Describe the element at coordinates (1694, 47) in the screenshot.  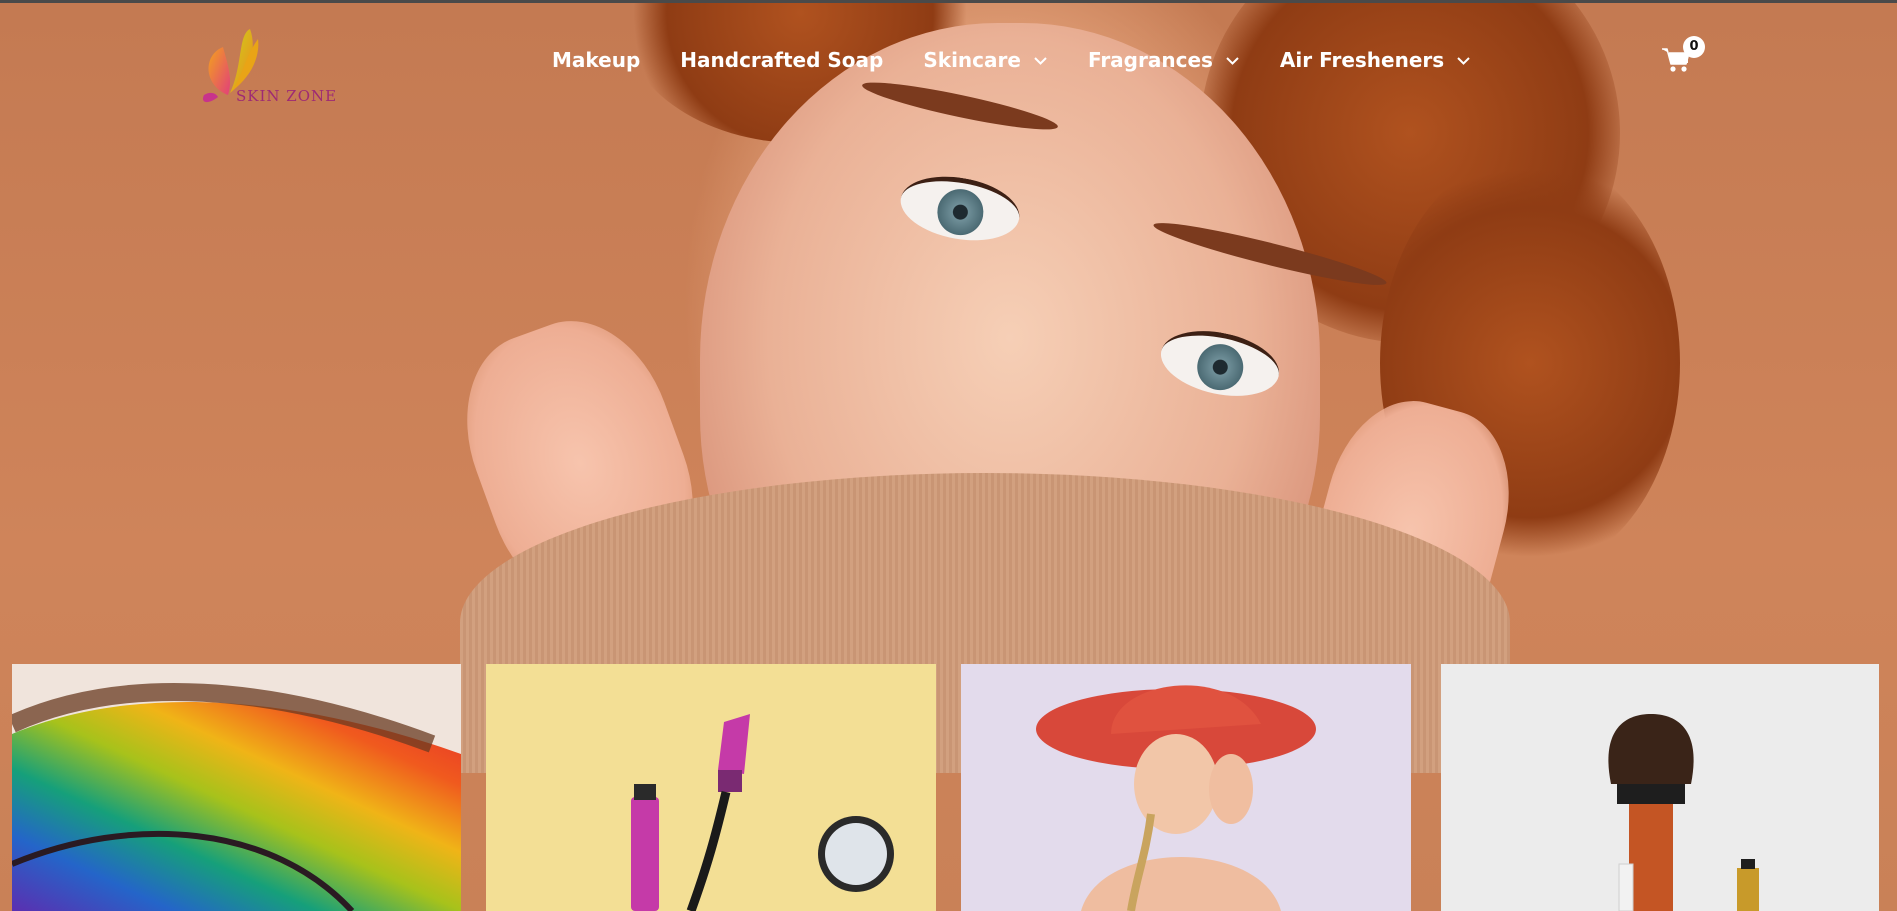
I see `cart-count-badge: 0` at that location.